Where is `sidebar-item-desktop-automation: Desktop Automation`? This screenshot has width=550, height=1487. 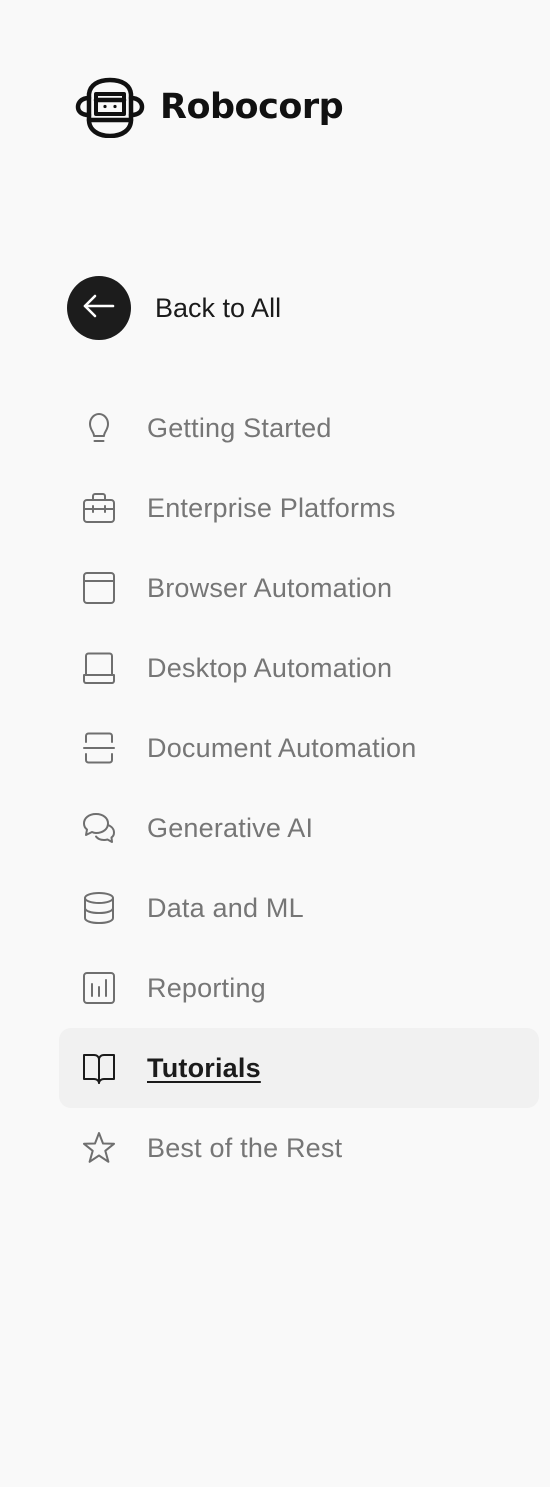 sidebar-item-desktop-automation: Desktop Automation is located at coordinates (299, 668).